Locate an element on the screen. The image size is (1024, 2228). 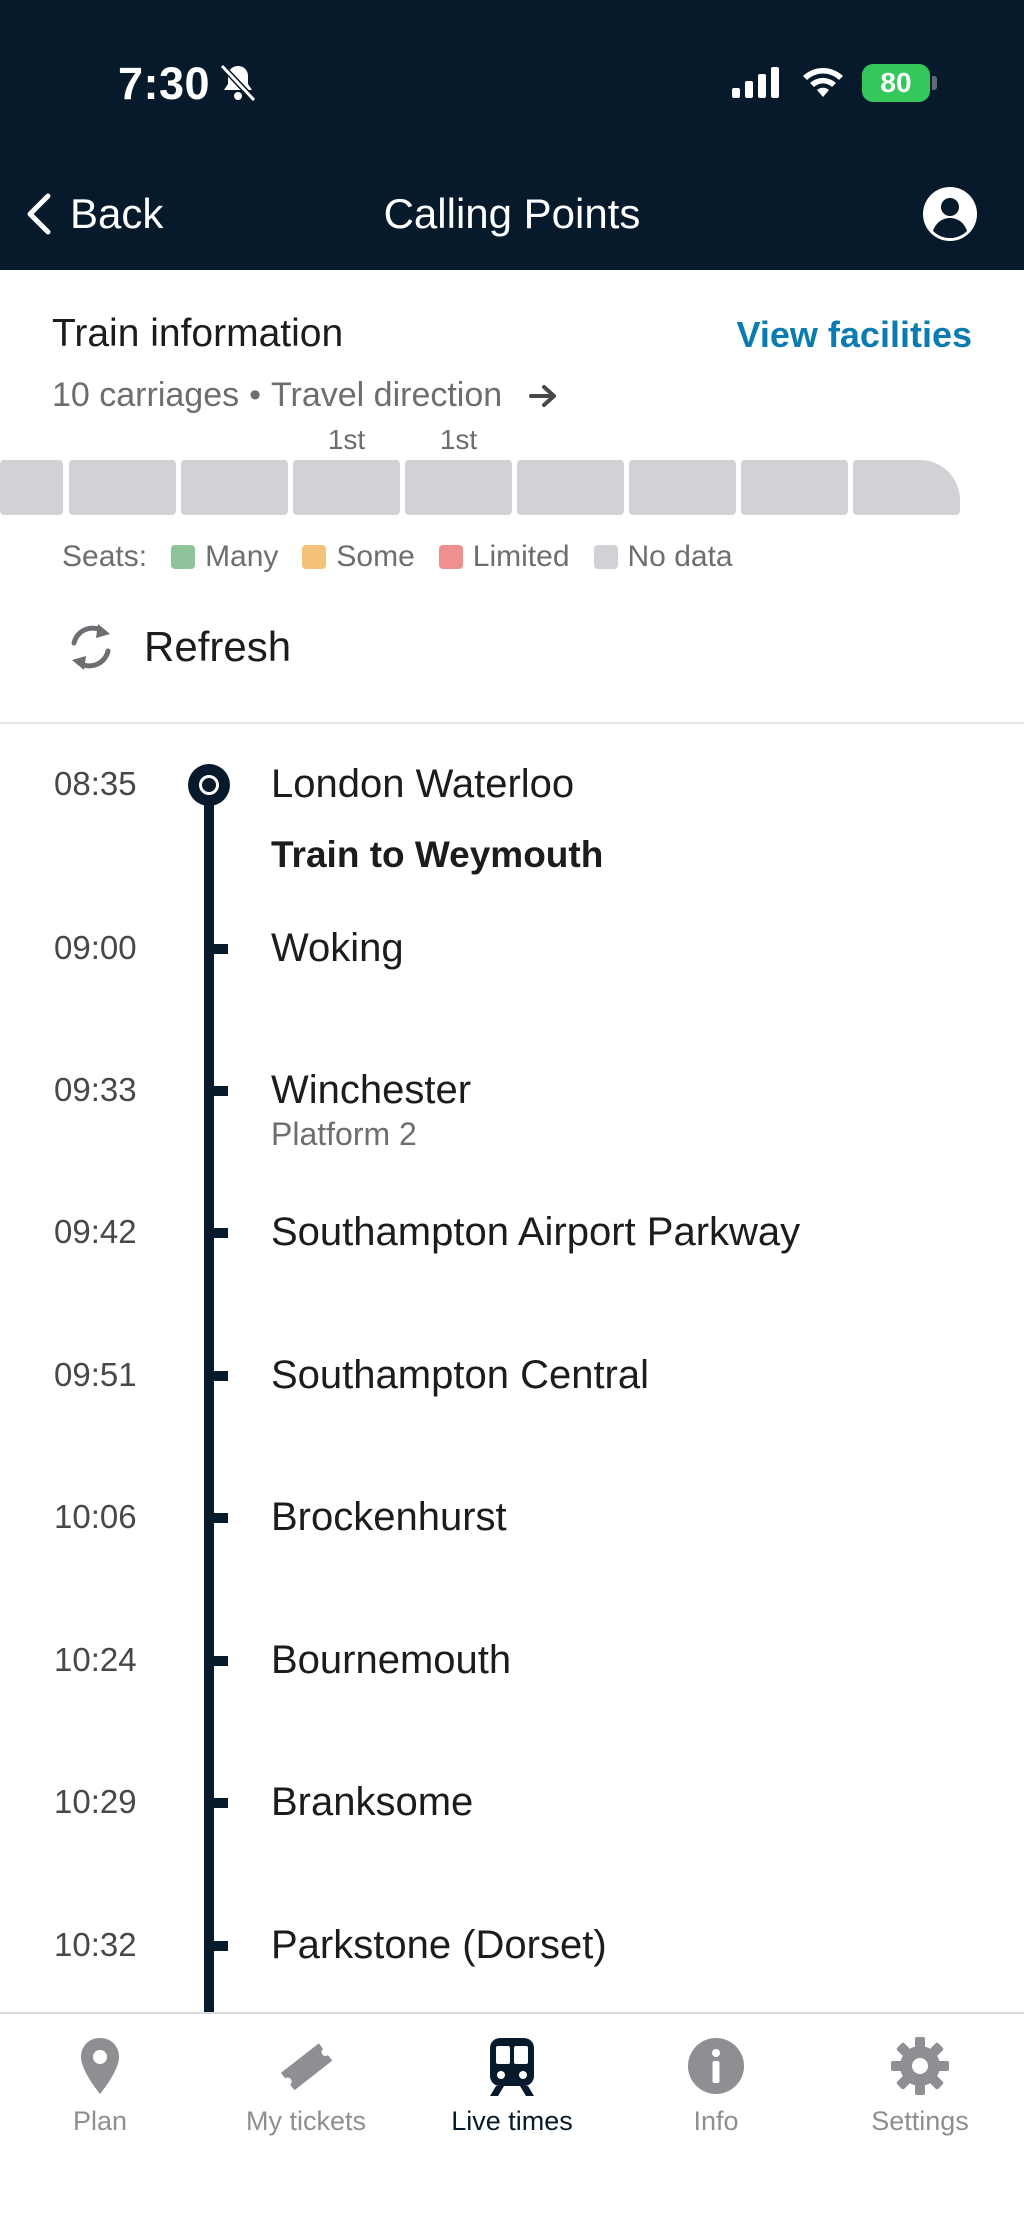
legend-swatch-many is located at coordinates (183, 557).